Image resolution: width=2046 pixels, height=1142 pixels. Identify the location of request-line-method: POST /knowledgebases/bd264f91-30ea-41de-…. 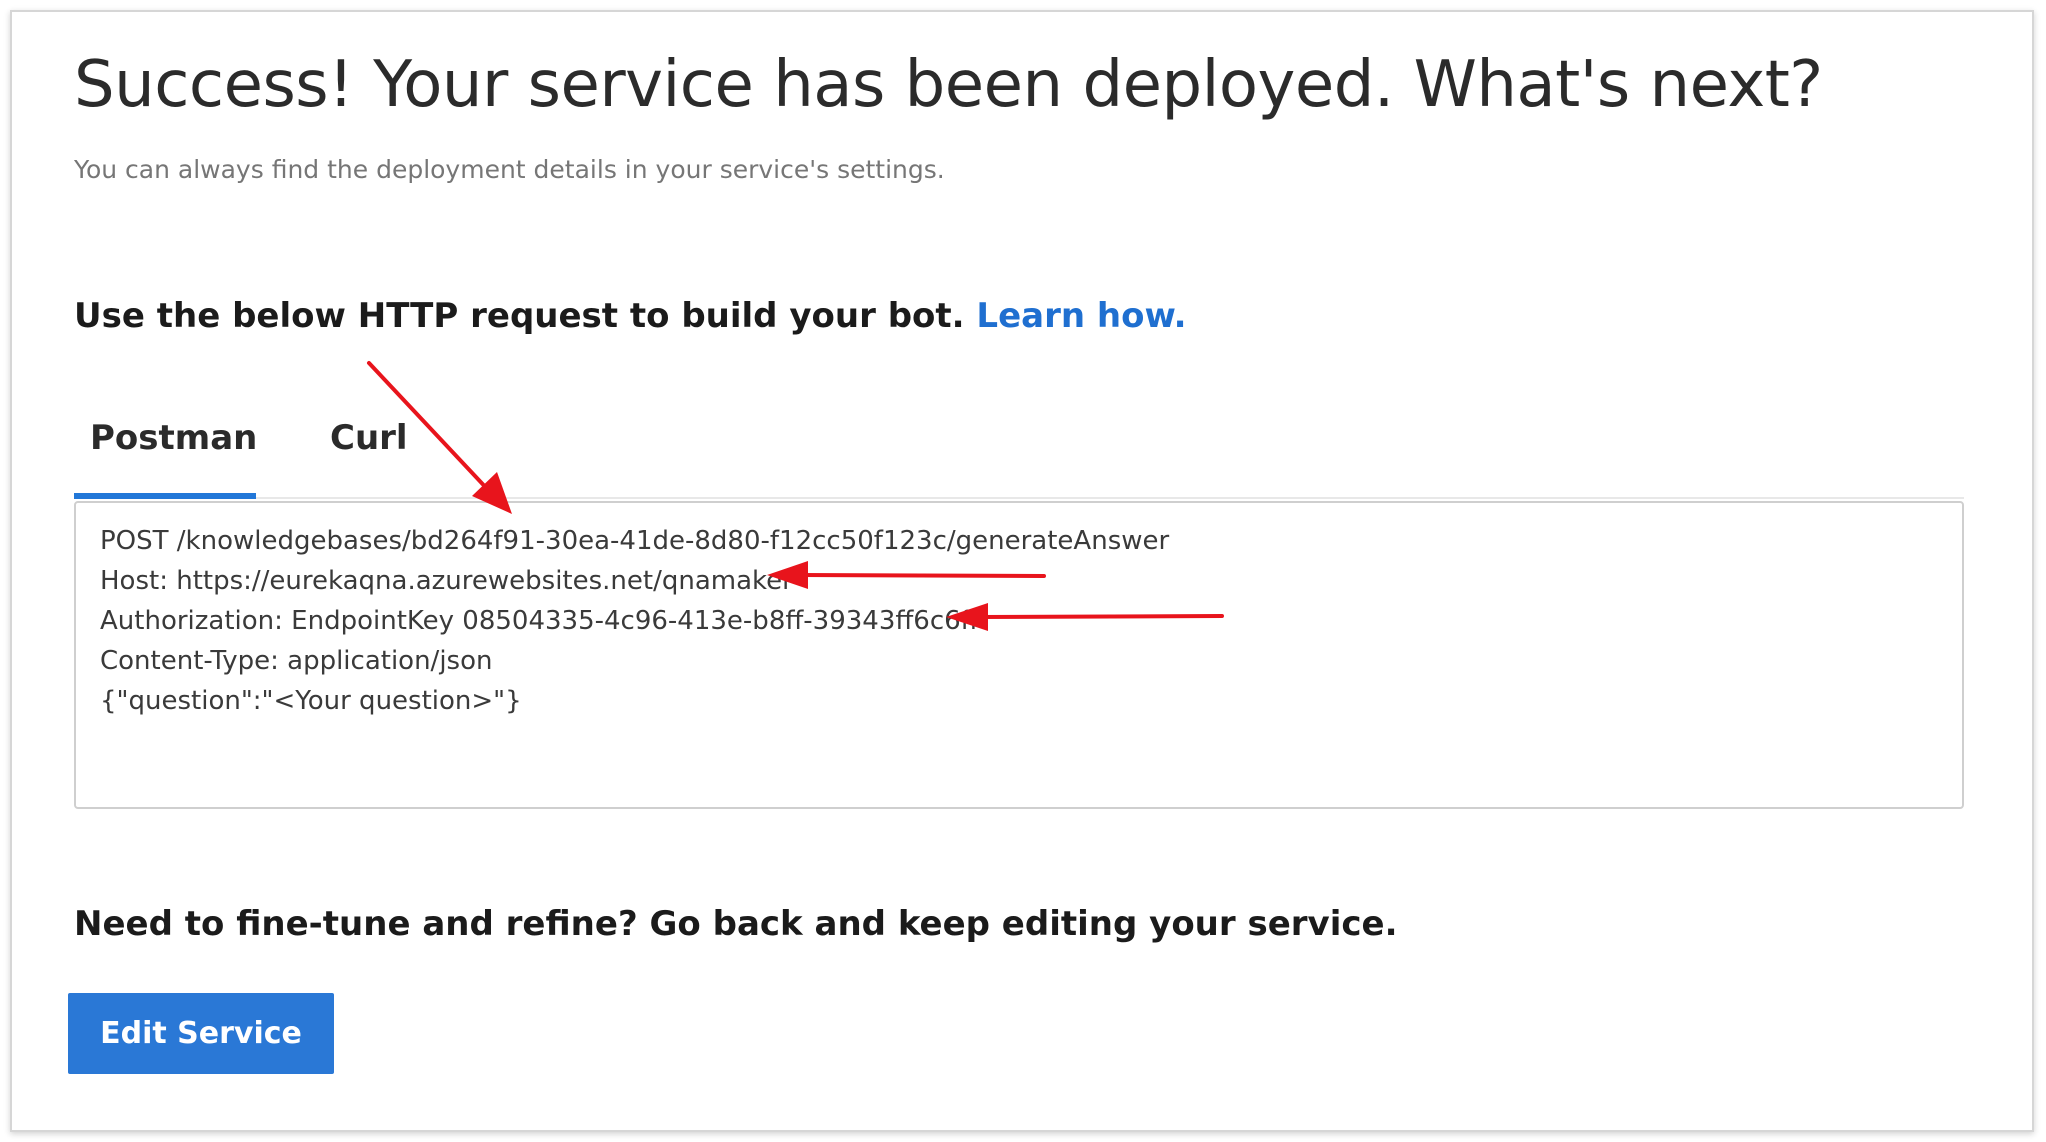
(635, 541).